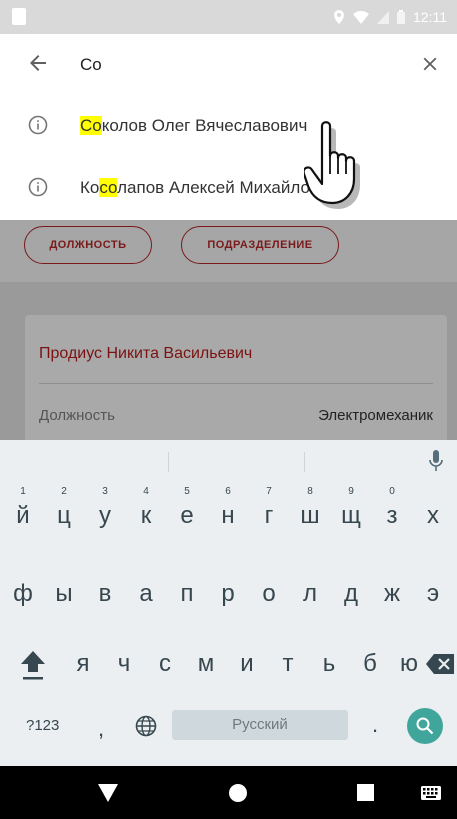 The width and height of the screenshot is (457, 819). I want to click on keyboard-row-4: ?123 , Русский ., so click(228, 730).